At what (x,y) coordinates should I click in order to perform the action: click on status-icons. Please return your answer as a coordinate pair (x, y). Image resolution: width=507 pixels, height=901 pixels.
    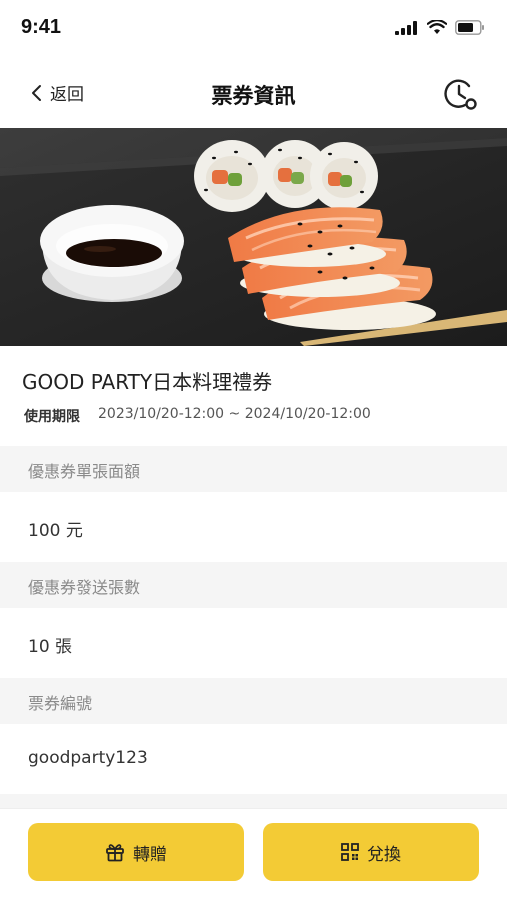
    Looking at the image, I should click on (440, 27).